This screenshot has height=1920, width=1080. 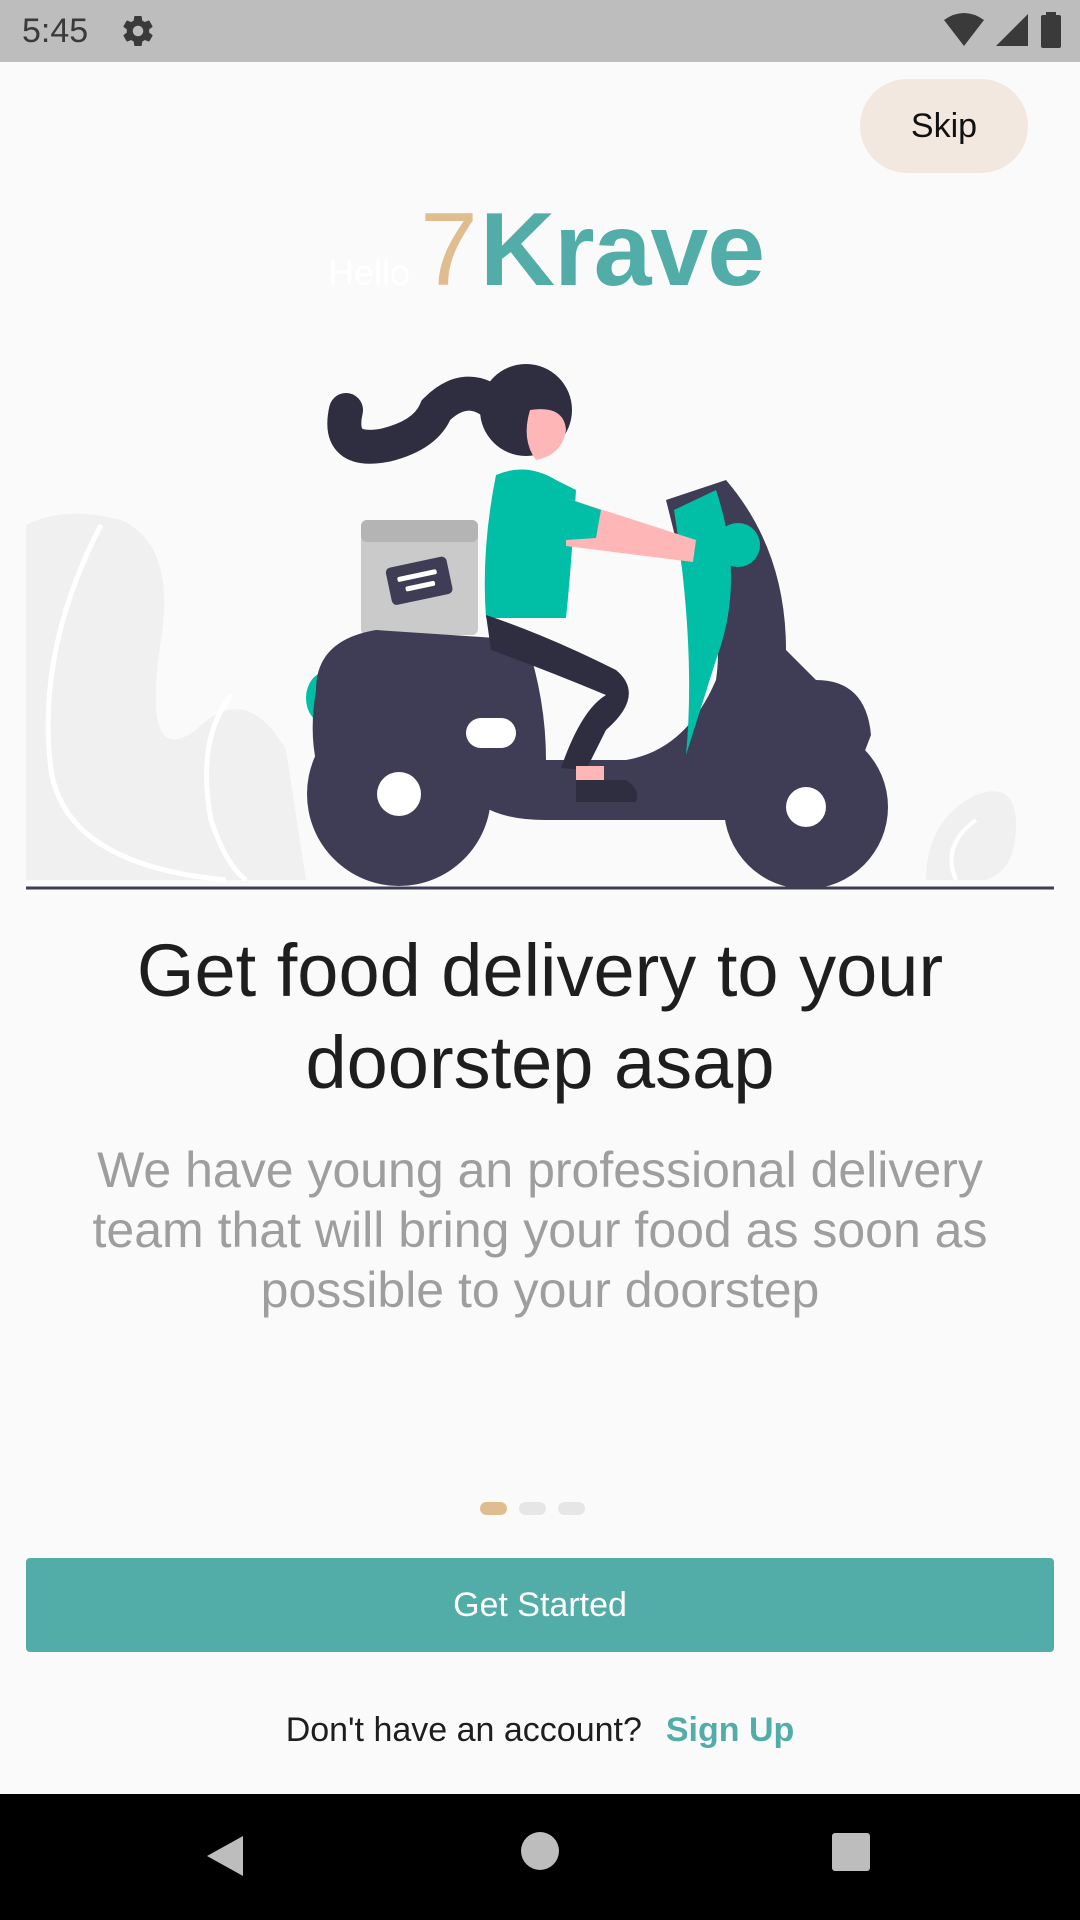 I want to click on signup-row: Don't have an account? Sign Up, so click(x=540, y=1730).